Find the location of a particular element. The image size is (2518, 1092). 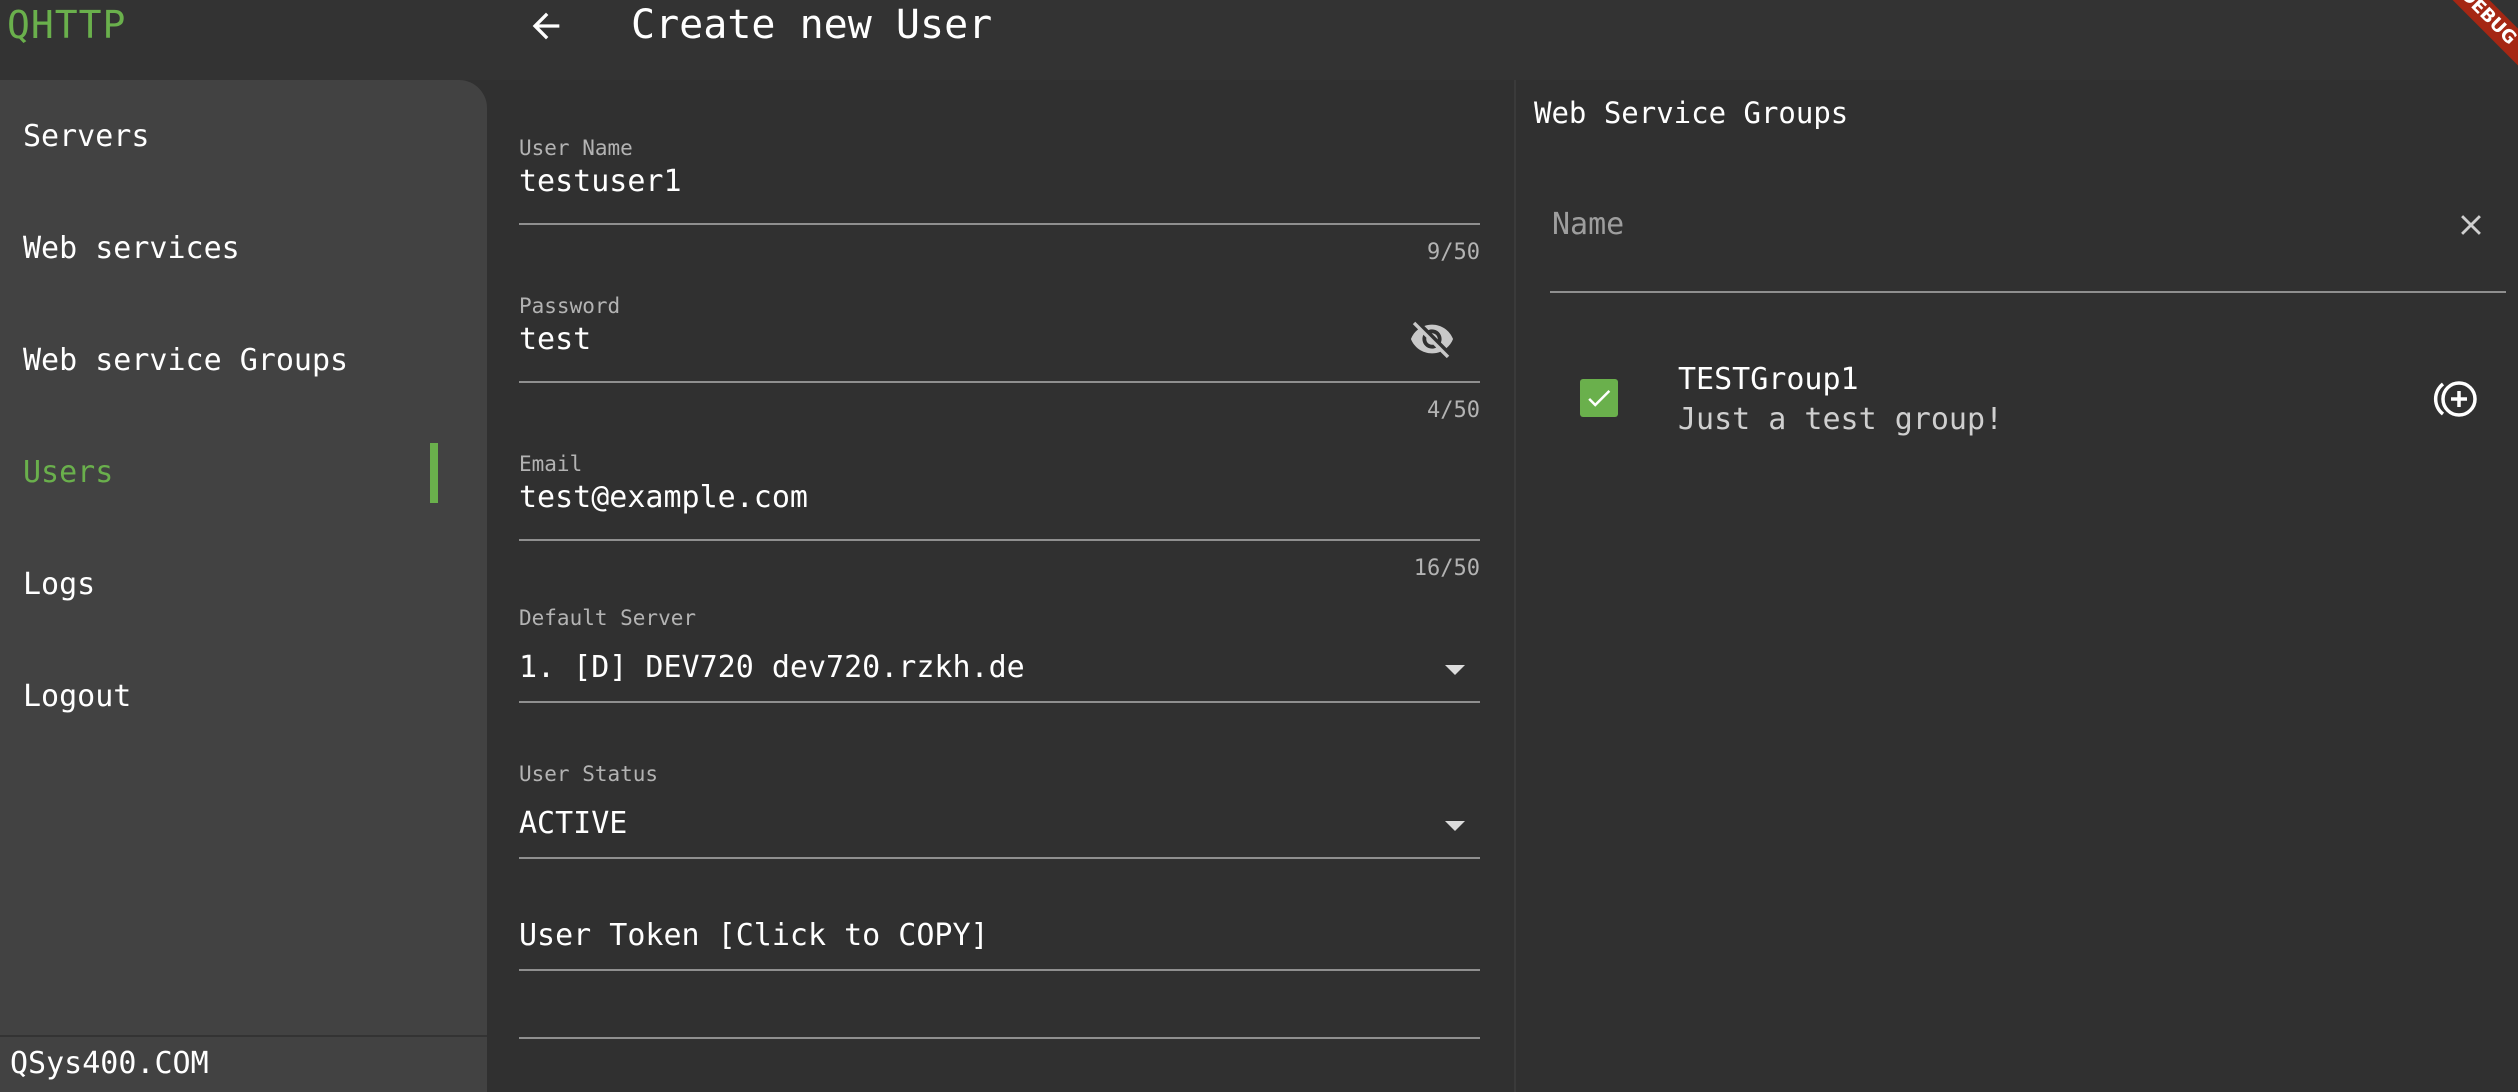

username-field: User Name testuser1 9/50 is located at coordinates (999, 200).